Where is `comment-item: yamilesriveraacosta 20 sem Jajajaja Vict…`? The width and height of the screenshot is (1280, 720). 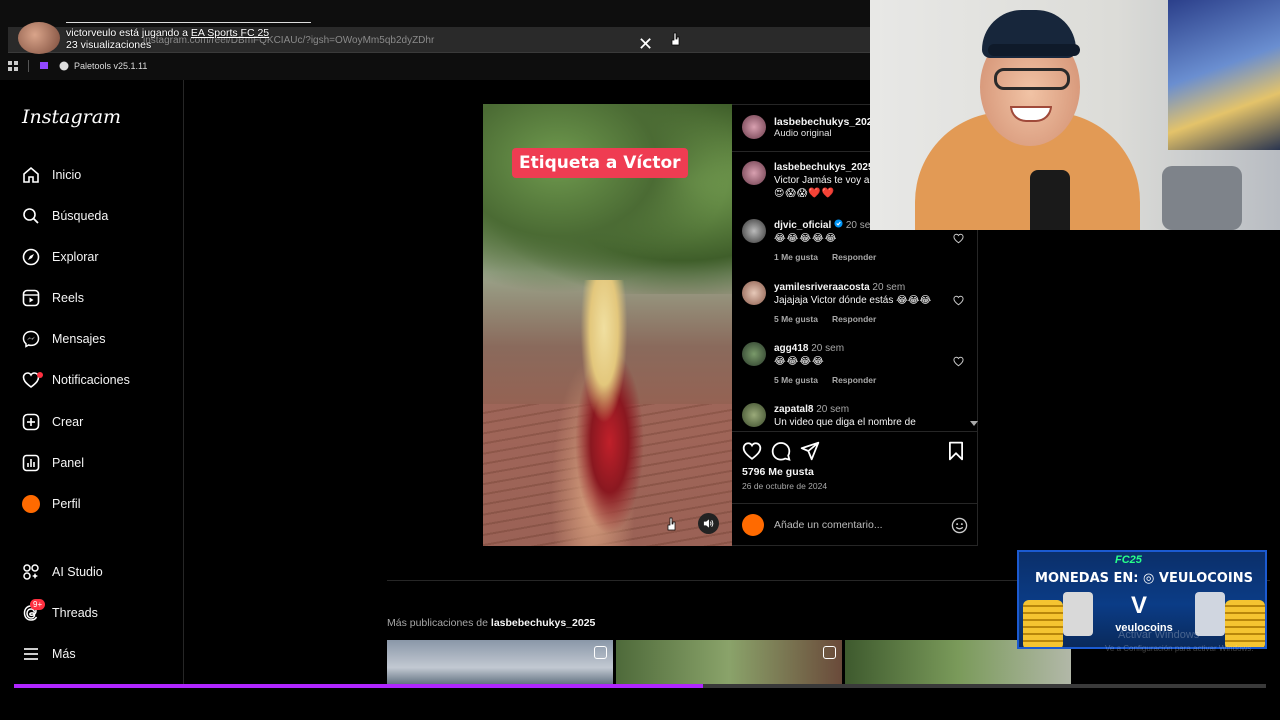
comment-item: yamilesriveraacosta 20 sem Jajajaja Vict… is located at coordinates (853, 303).